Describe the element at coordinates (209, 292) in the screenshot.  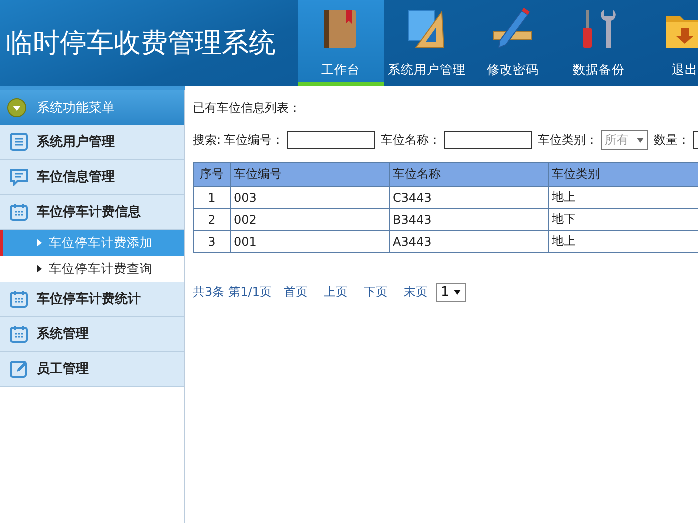
I see `record-count: 共3条` at that location.